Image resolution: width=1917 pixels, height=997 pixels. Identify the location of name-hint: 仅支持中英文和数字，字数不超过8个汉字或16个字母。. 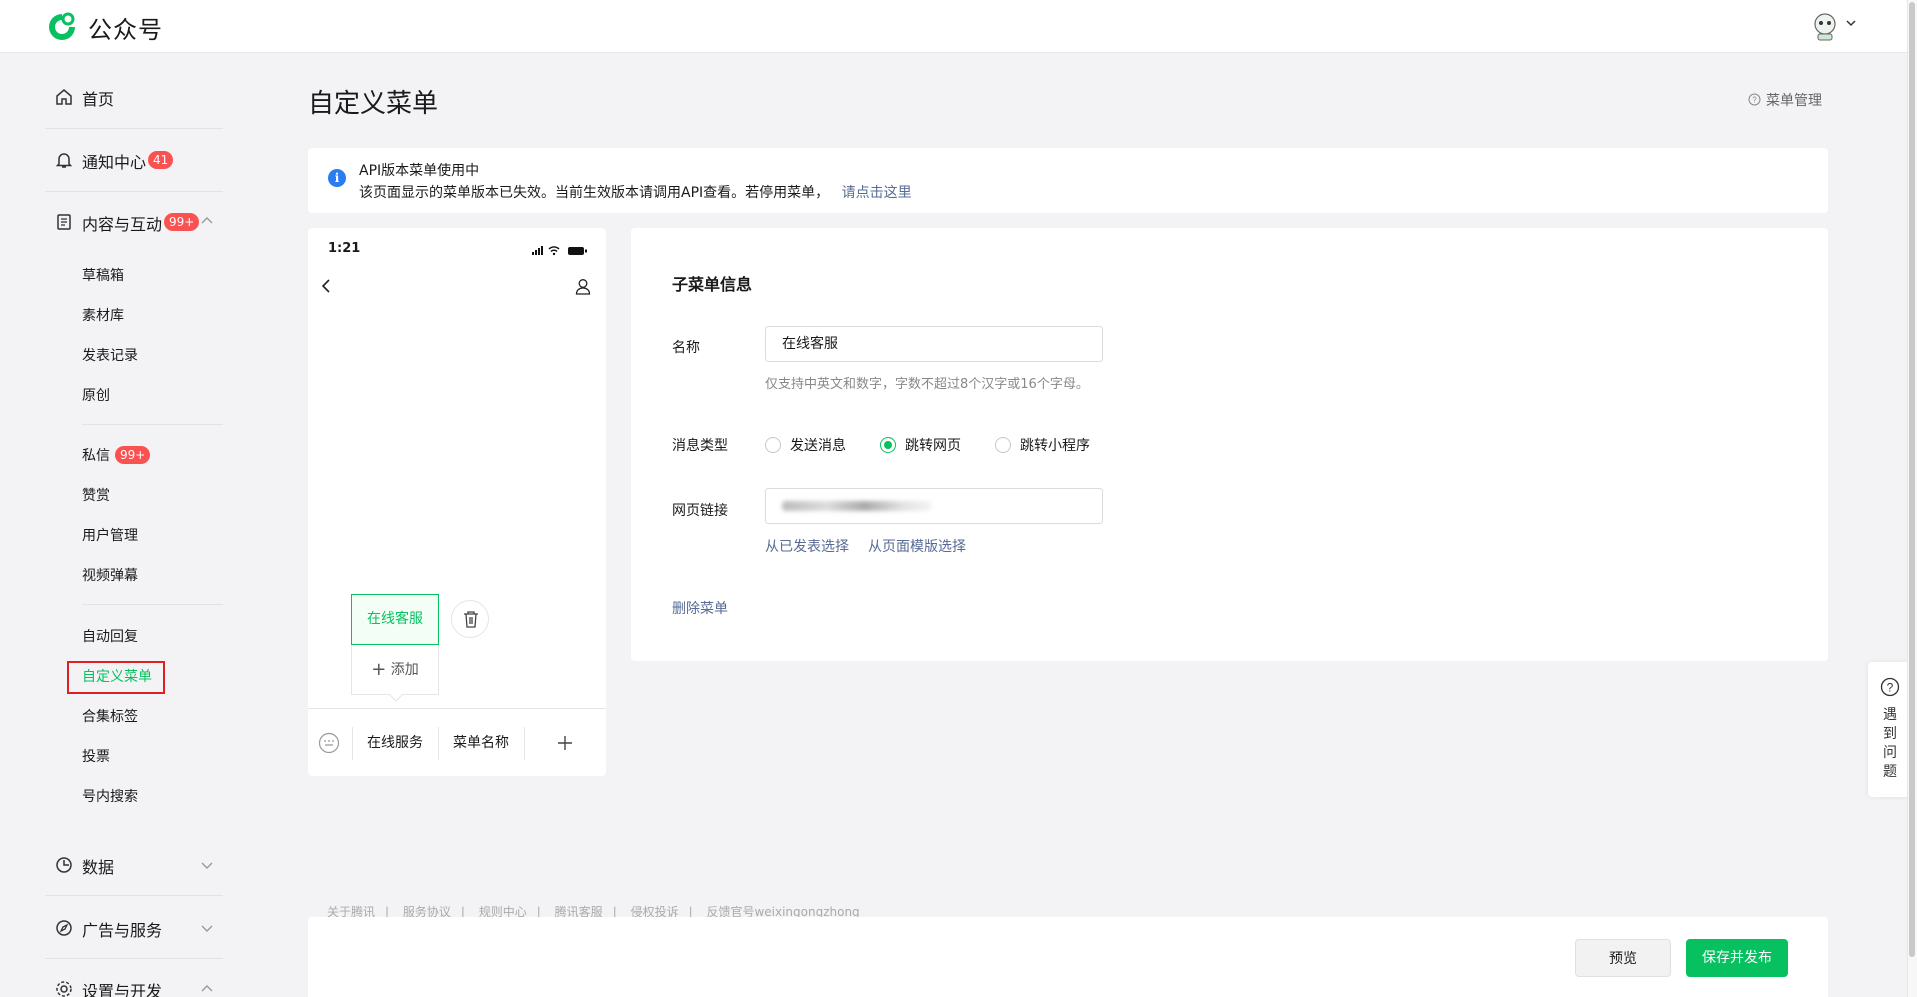
(927, 384).